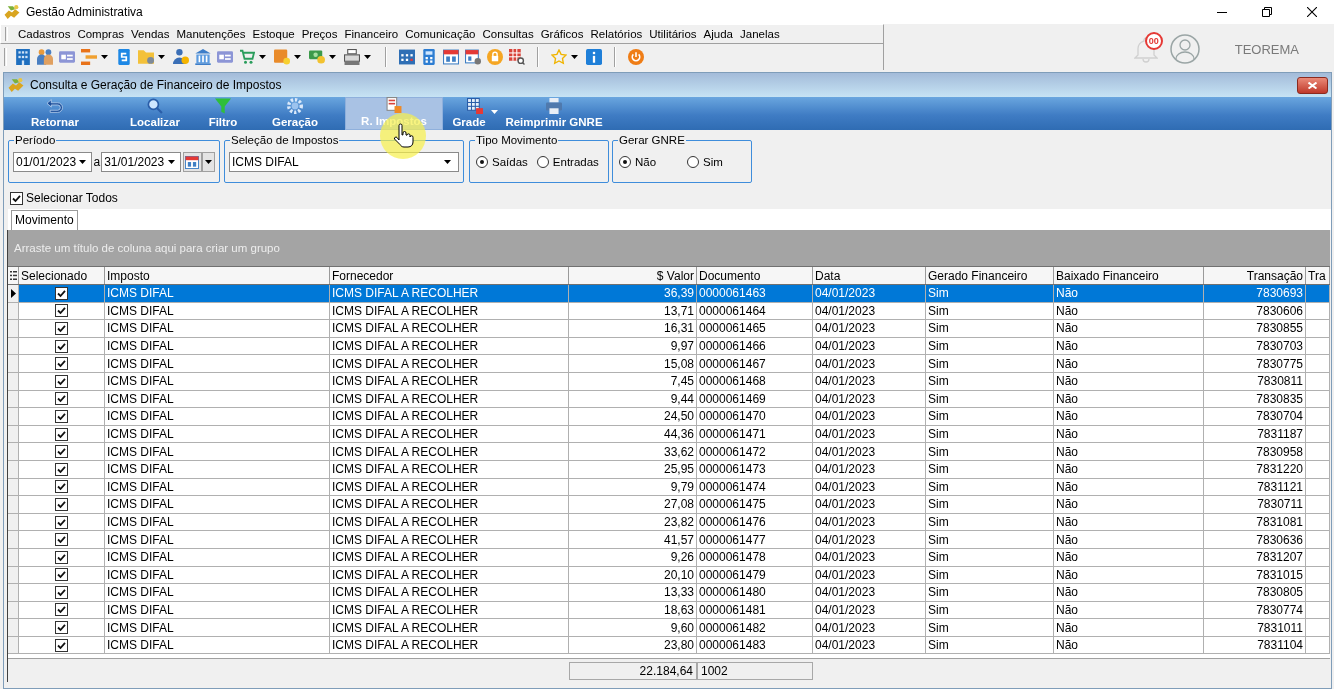 This screenshot has height=689, width=1334. I want to click on menu-item: Vendas, so click(150, 34).